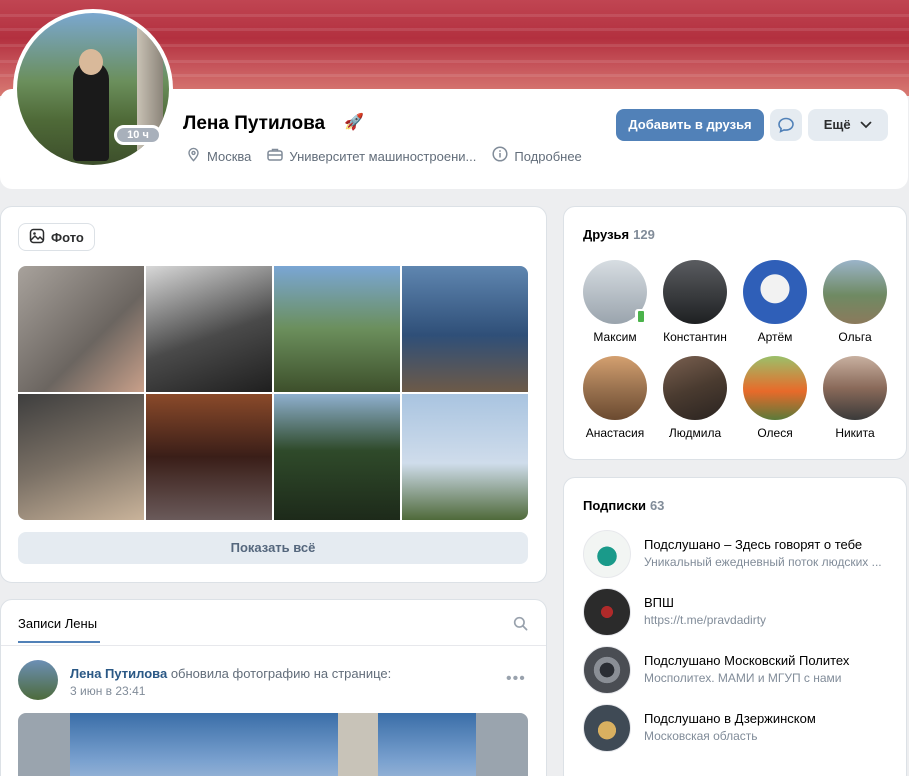 The width and height of the screenshot is (909, 776). Describe the element at coordinates (701, 736) in the screenshot. I see `community-description: Московская область` at that location.